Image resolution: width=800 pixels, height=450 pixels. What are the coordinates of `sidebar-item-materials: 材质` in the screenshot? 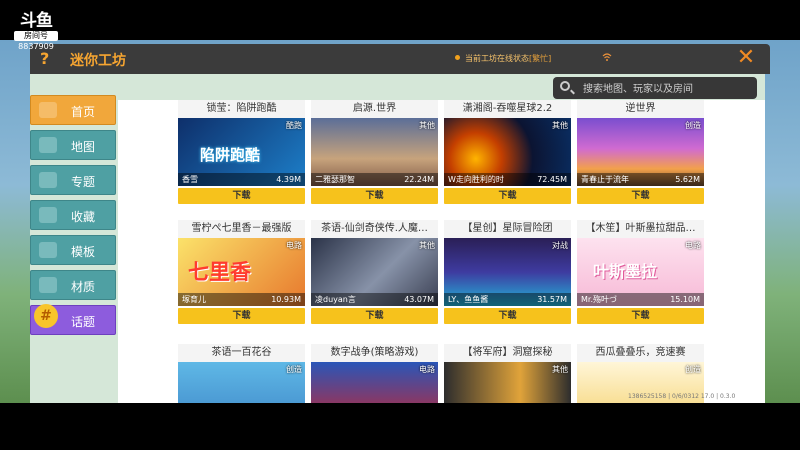 It's located at (73, 285).